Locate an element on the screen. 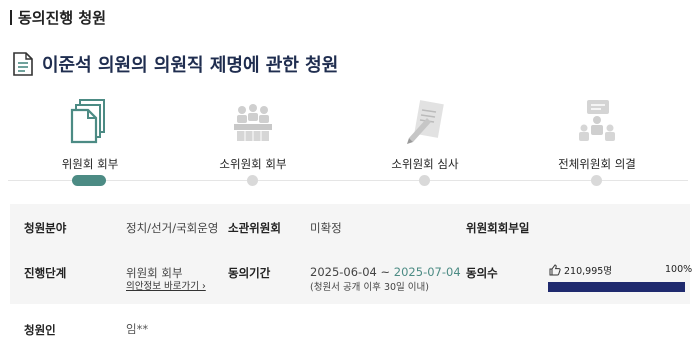  period-note: (청원서 공개 이후 30일 이내) is located at coordinates (369, 287).